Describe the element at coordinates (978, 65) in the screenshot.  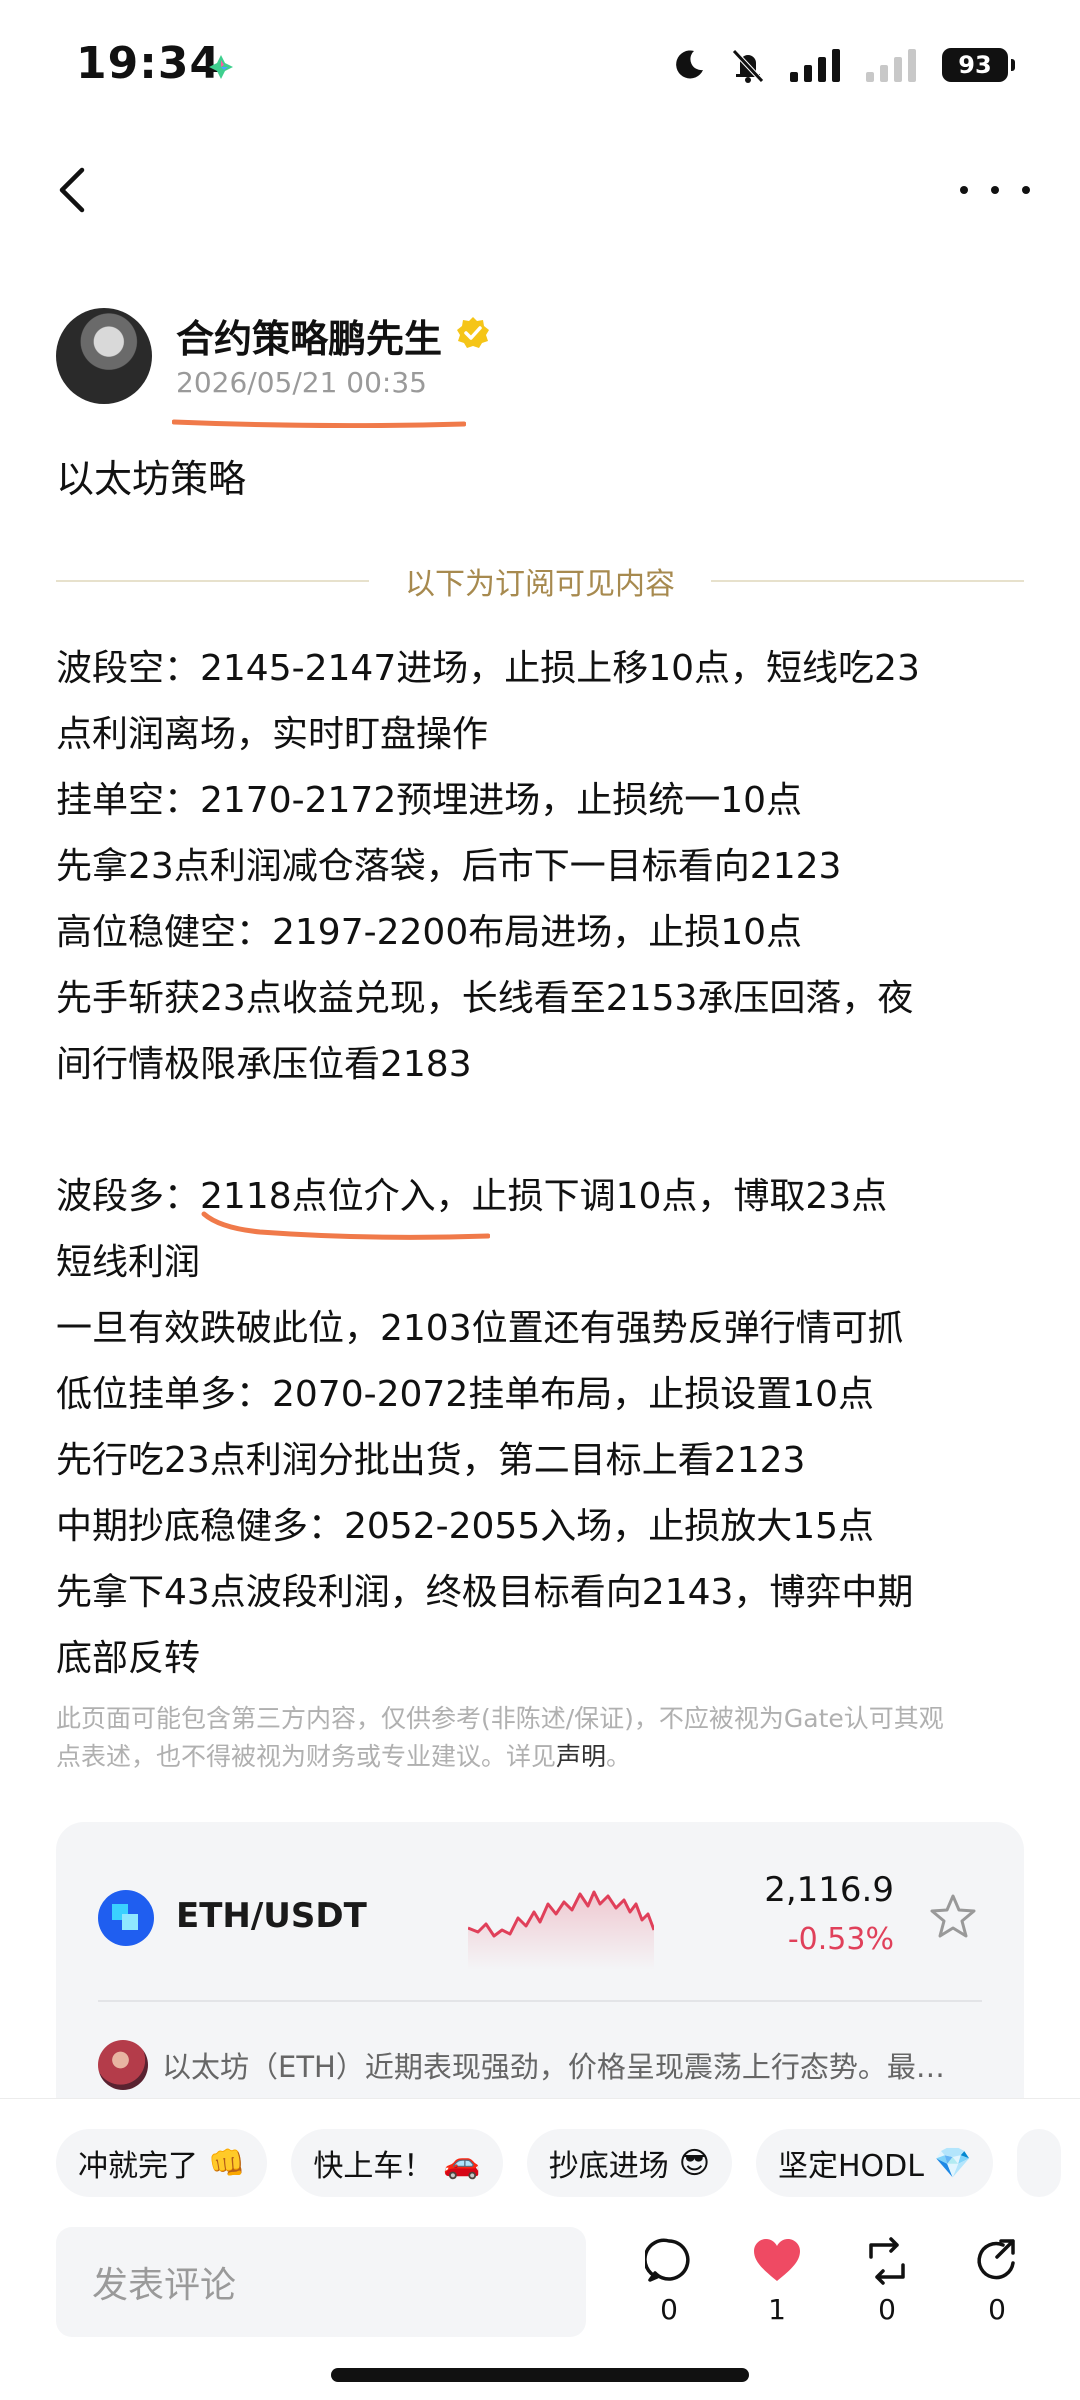
I see `battery-indicator: 93` at that location.